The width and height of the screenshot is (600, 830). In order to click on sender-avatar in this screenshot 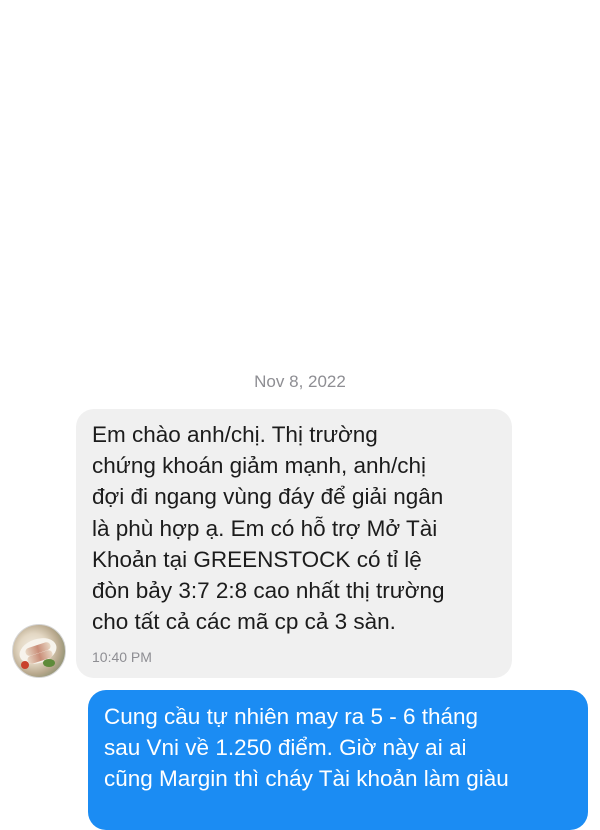, I will do `click(39, 651)`.